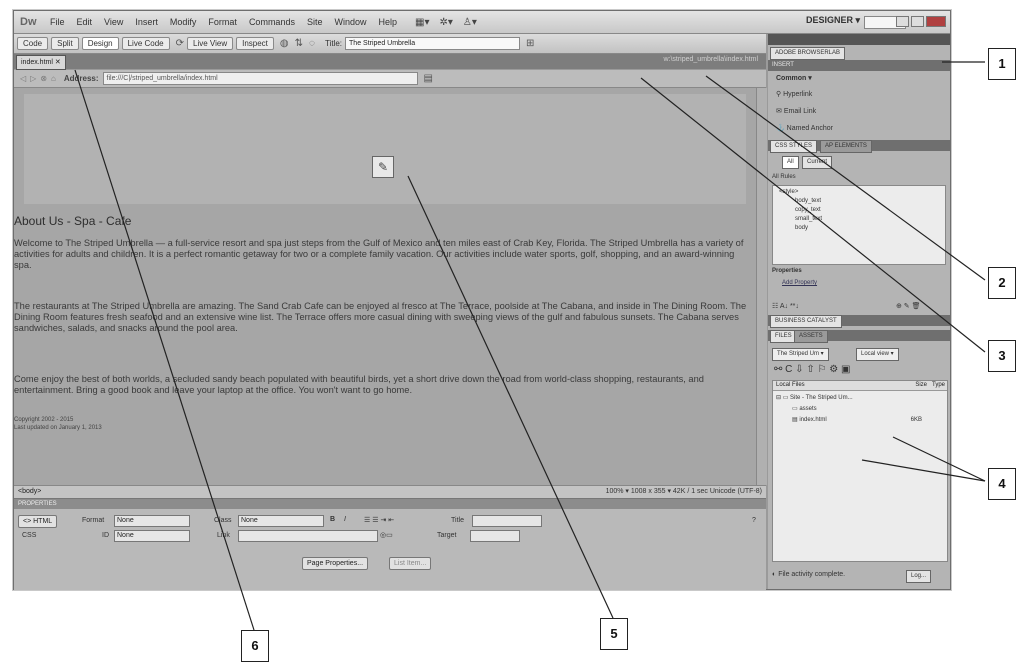  I want to click on workspace-switcher: DESIGNER ▾, so click(833, 20).